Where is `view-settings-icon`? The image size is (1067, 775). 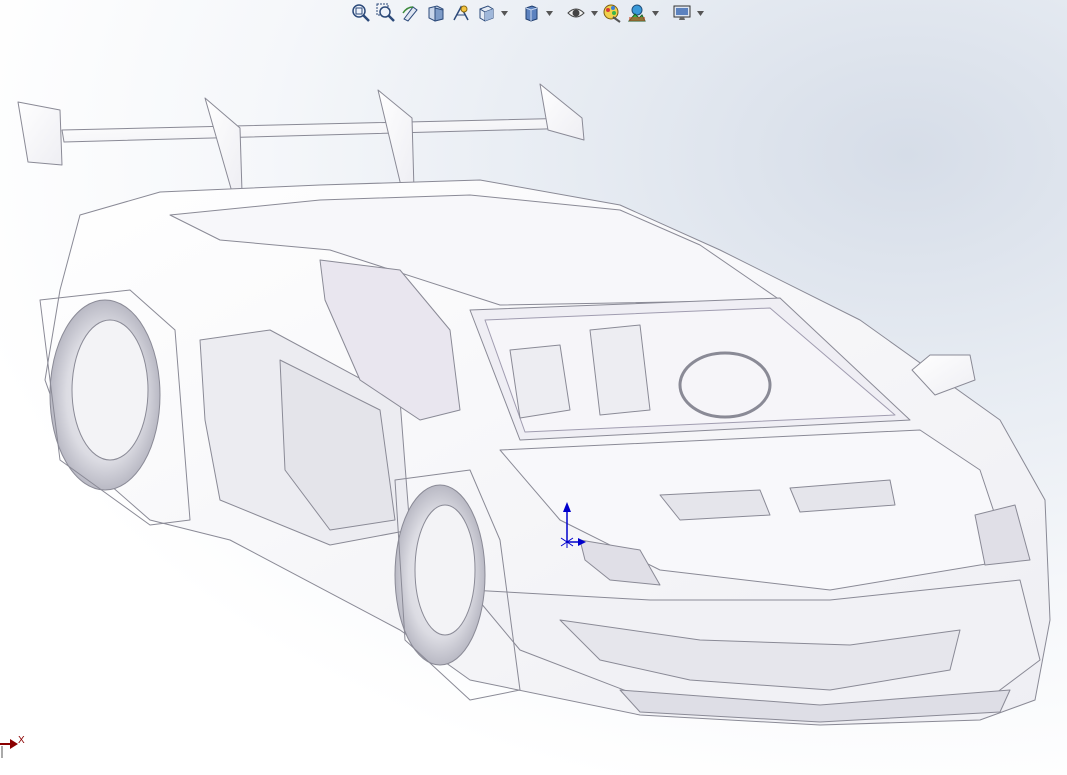
view-settings-icon is located at coordinates (682, 12).